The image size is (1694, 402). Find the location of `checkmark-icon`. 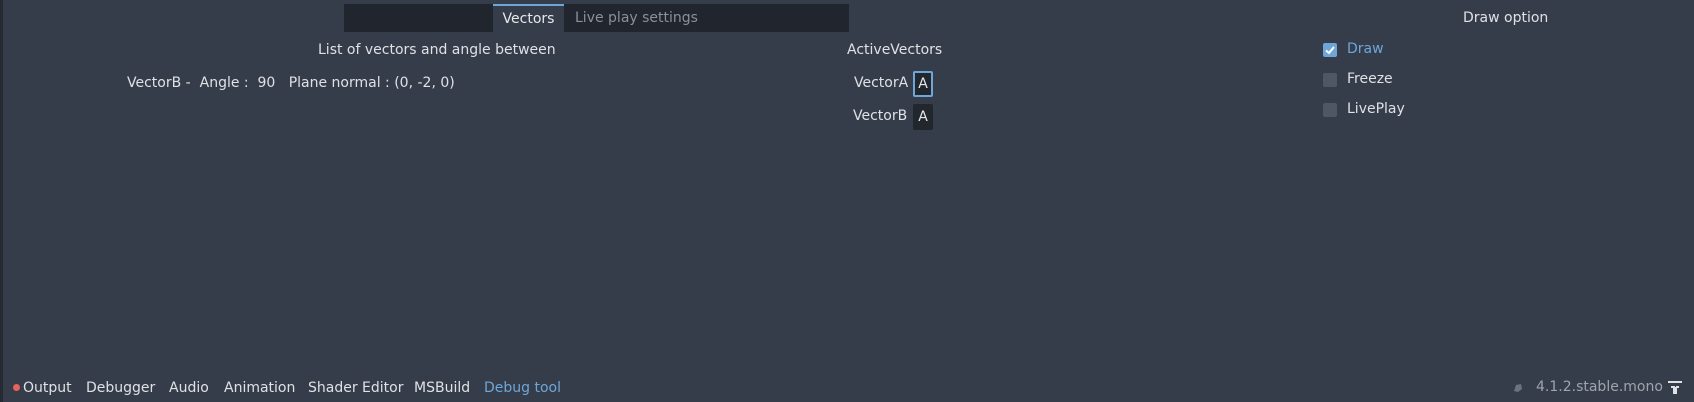

checkmark-icon is located at coordinates (1330, 50).